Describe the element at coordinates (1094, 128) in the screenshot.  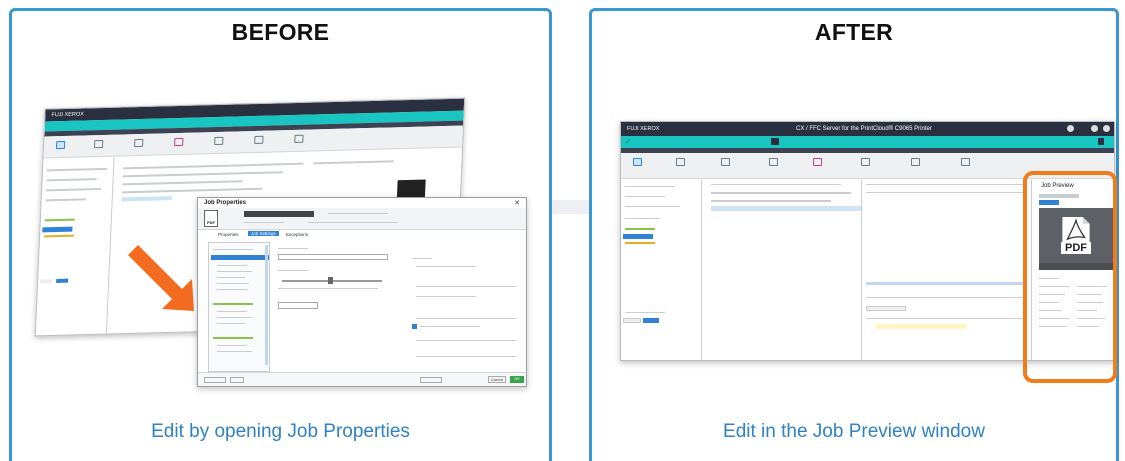
I see `gear-icon` at that location.